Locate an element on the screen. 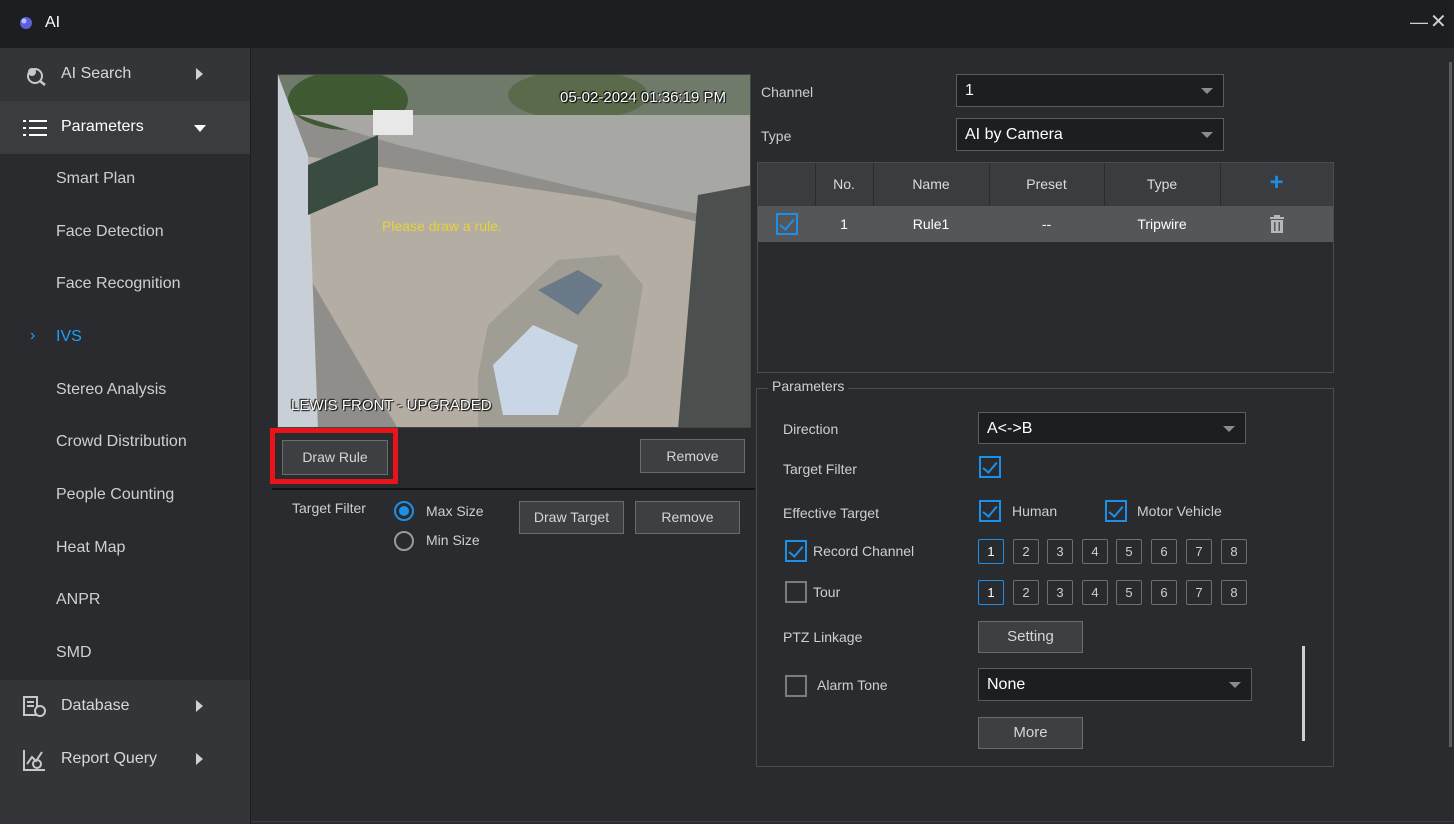  sidebar-item-face-detection: Face Detection is located at coordinates (125, 233).